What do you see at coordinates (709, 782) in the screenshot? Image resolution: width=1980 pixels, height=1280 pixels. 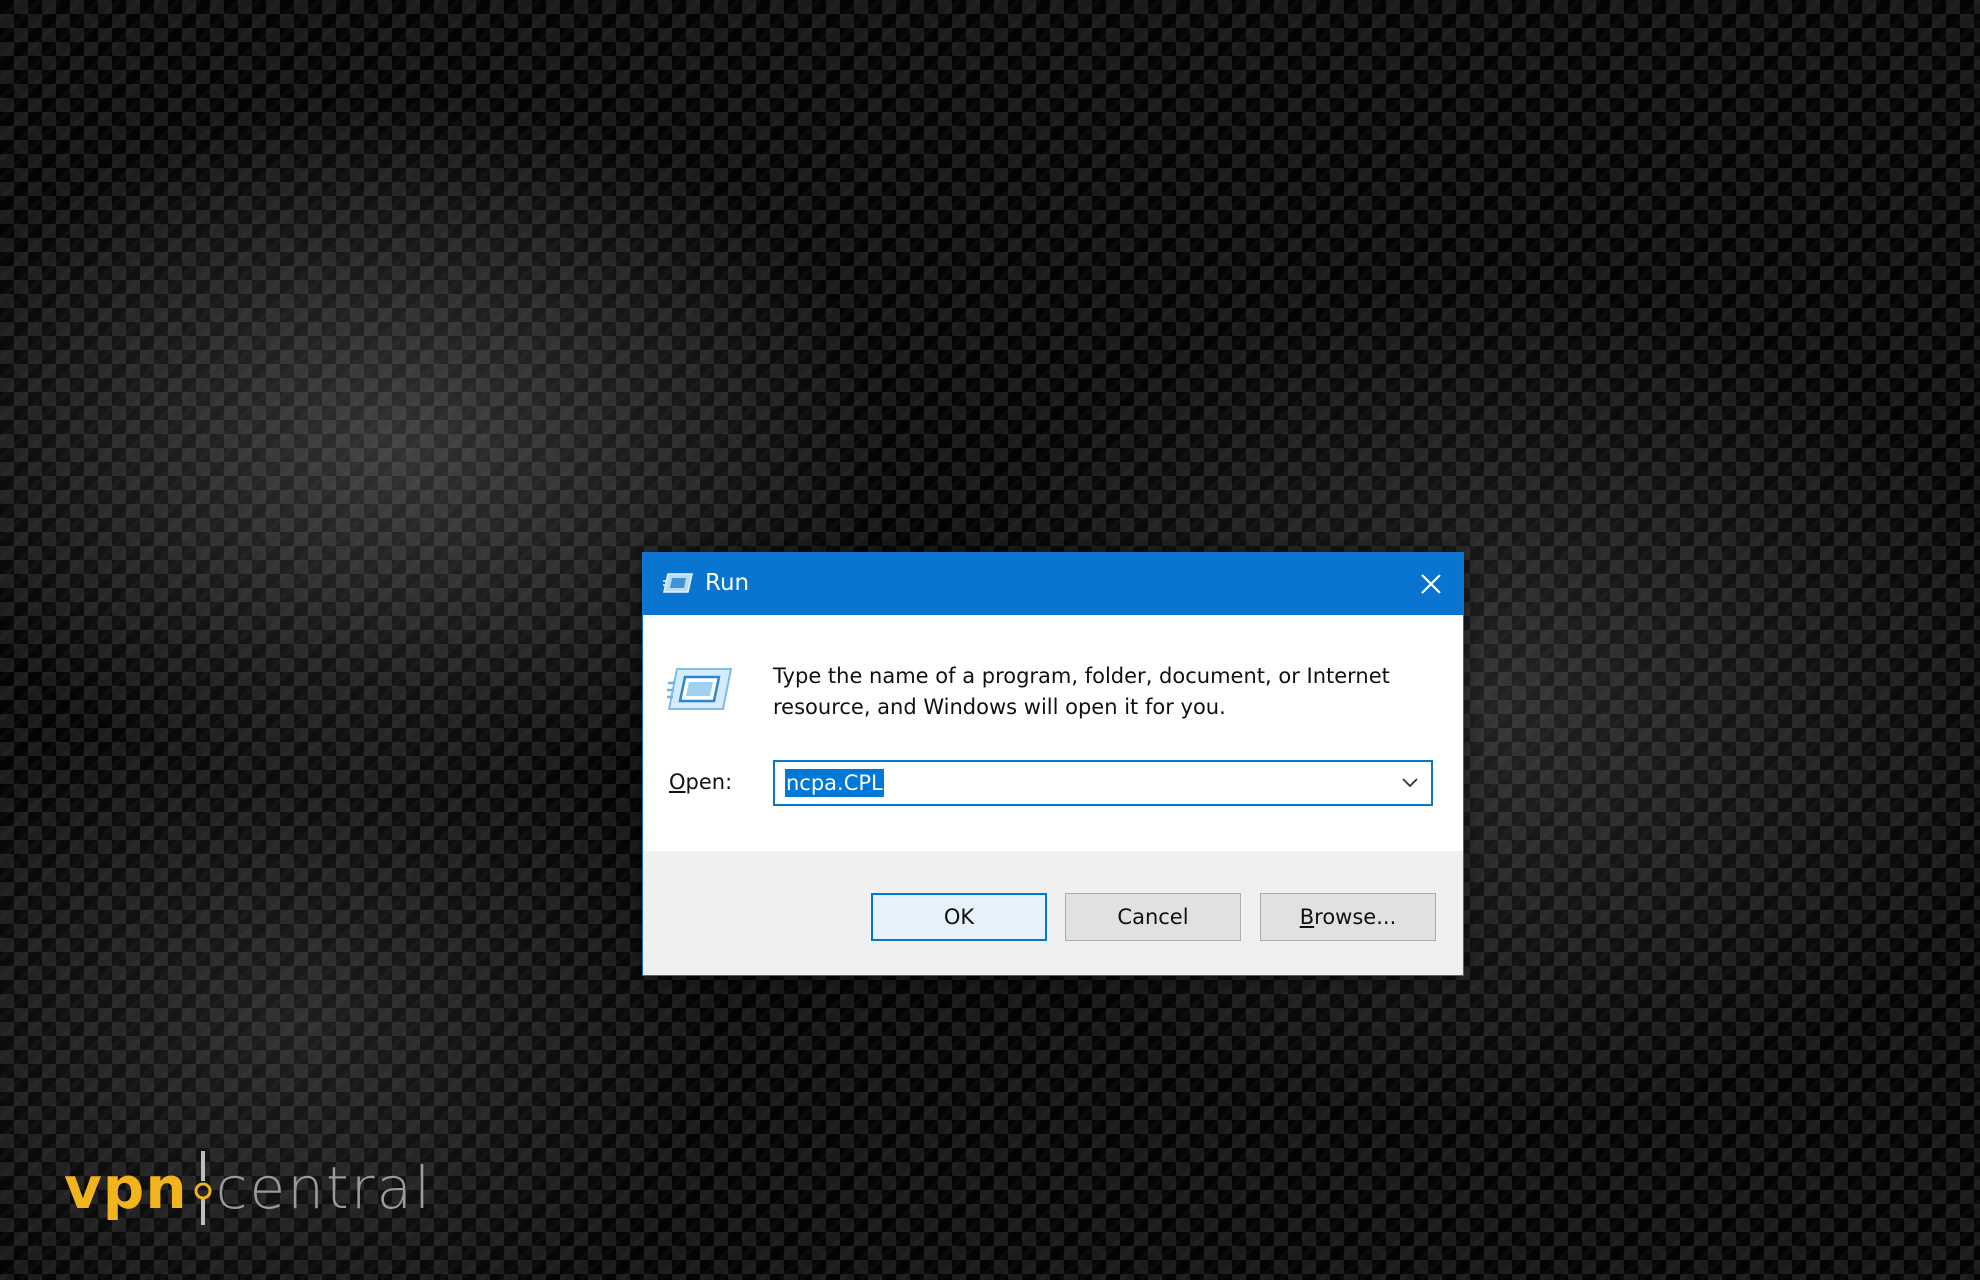 I see `open-label-text: pen:` at bounding box center [709, 782].